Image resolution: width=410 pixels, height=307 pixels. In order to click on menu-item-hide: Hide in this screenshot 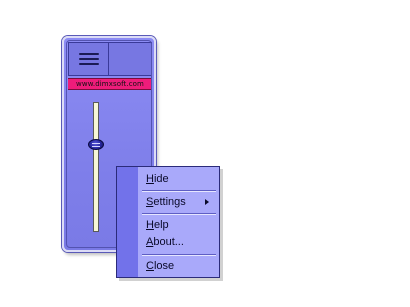, I will do `click(179, 179)`.